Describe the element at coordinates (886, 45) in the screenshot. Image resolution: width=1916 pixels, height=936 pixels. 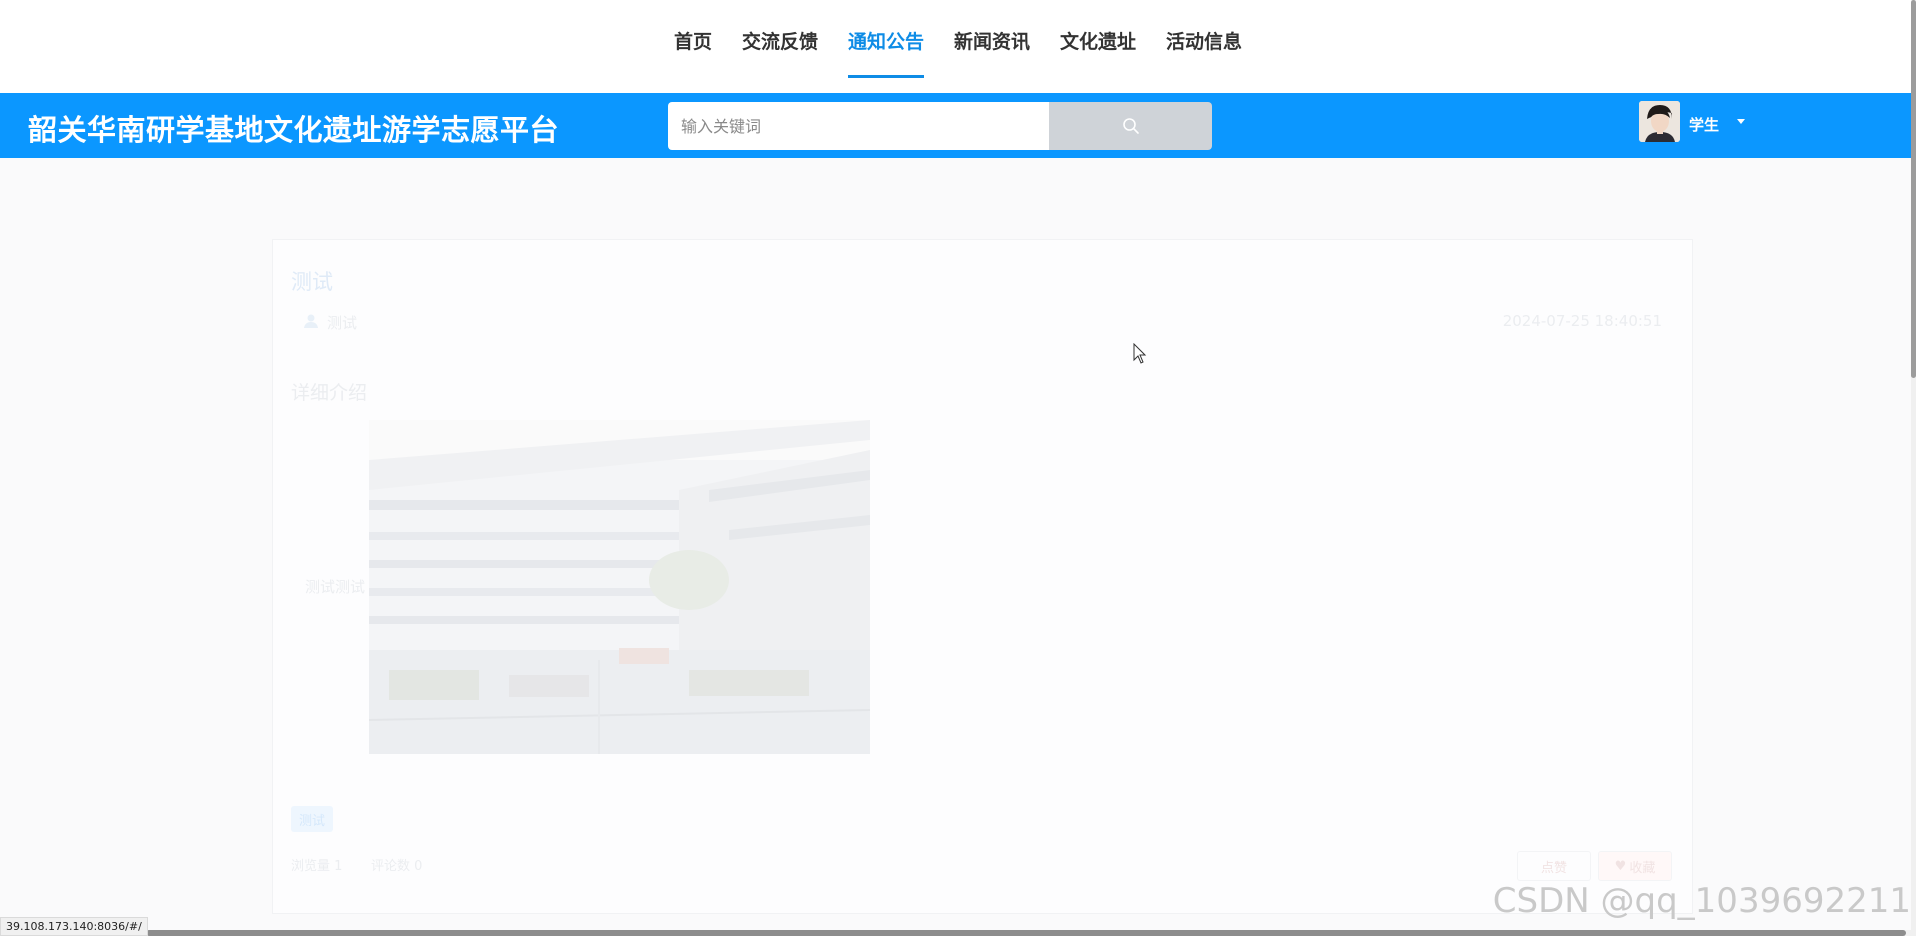
I see `nav-item-notices: 通知公告` at that location.